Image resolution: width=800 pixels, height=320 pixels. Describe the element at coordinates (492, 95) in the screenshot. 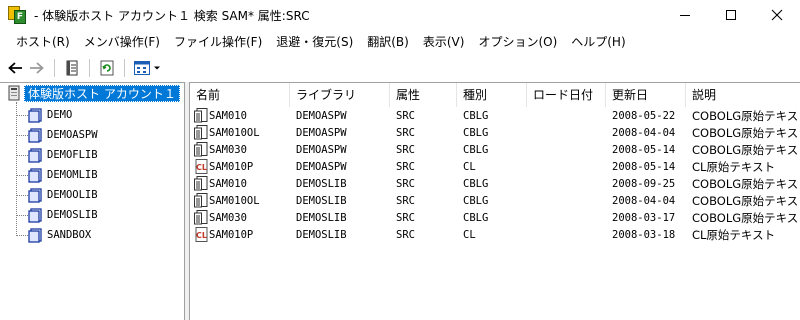

I see `column-header-kind: 種別` at that location.